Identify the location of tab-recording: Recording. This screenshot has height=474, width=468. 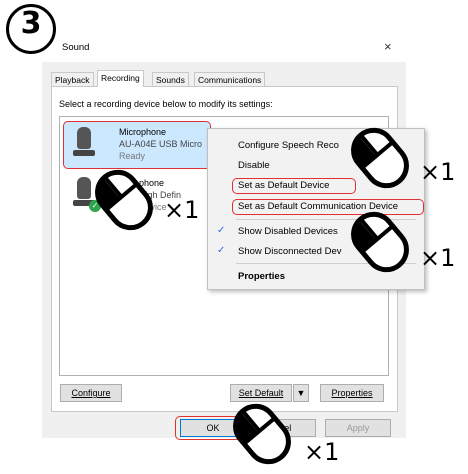
(120, 78).